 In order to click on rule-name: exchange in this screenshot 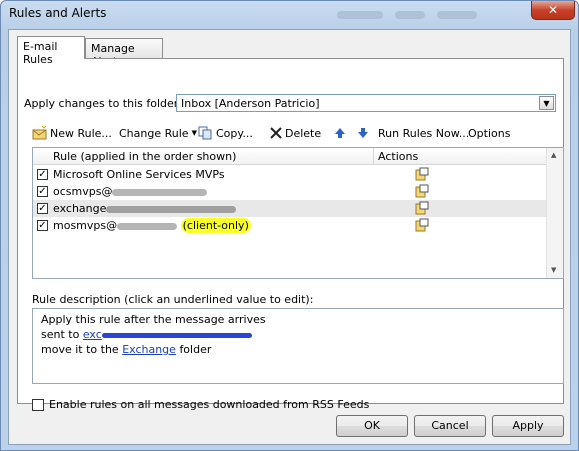, I will do `click(145, 208)`.